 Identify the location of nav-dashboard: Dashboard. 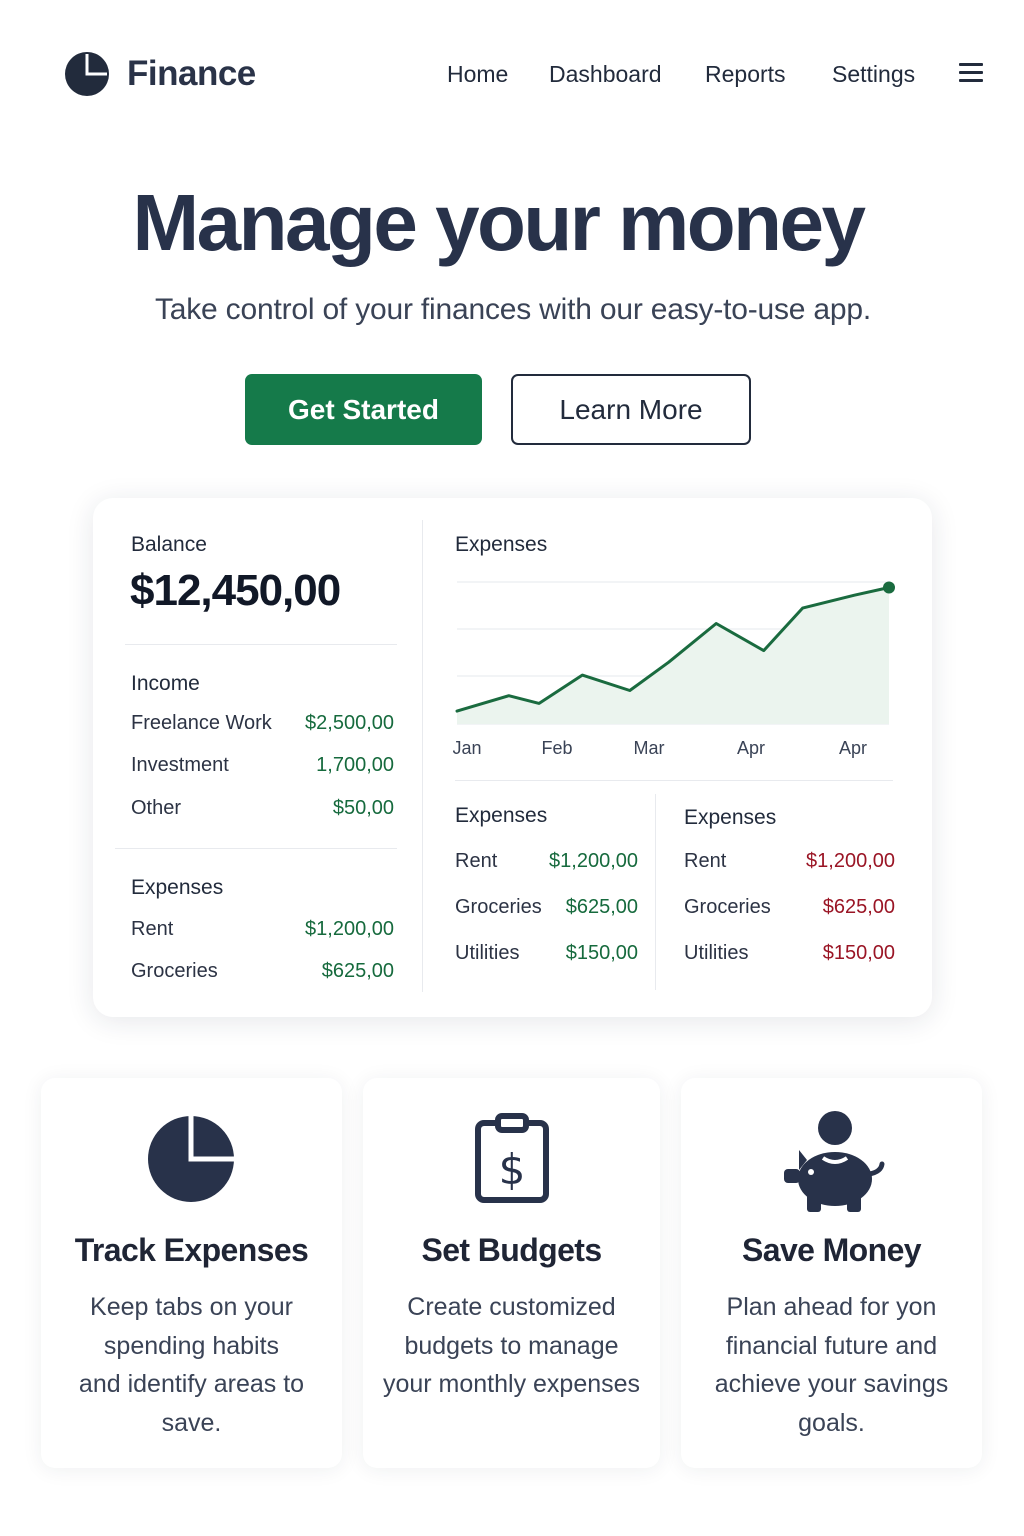
(605, 74).